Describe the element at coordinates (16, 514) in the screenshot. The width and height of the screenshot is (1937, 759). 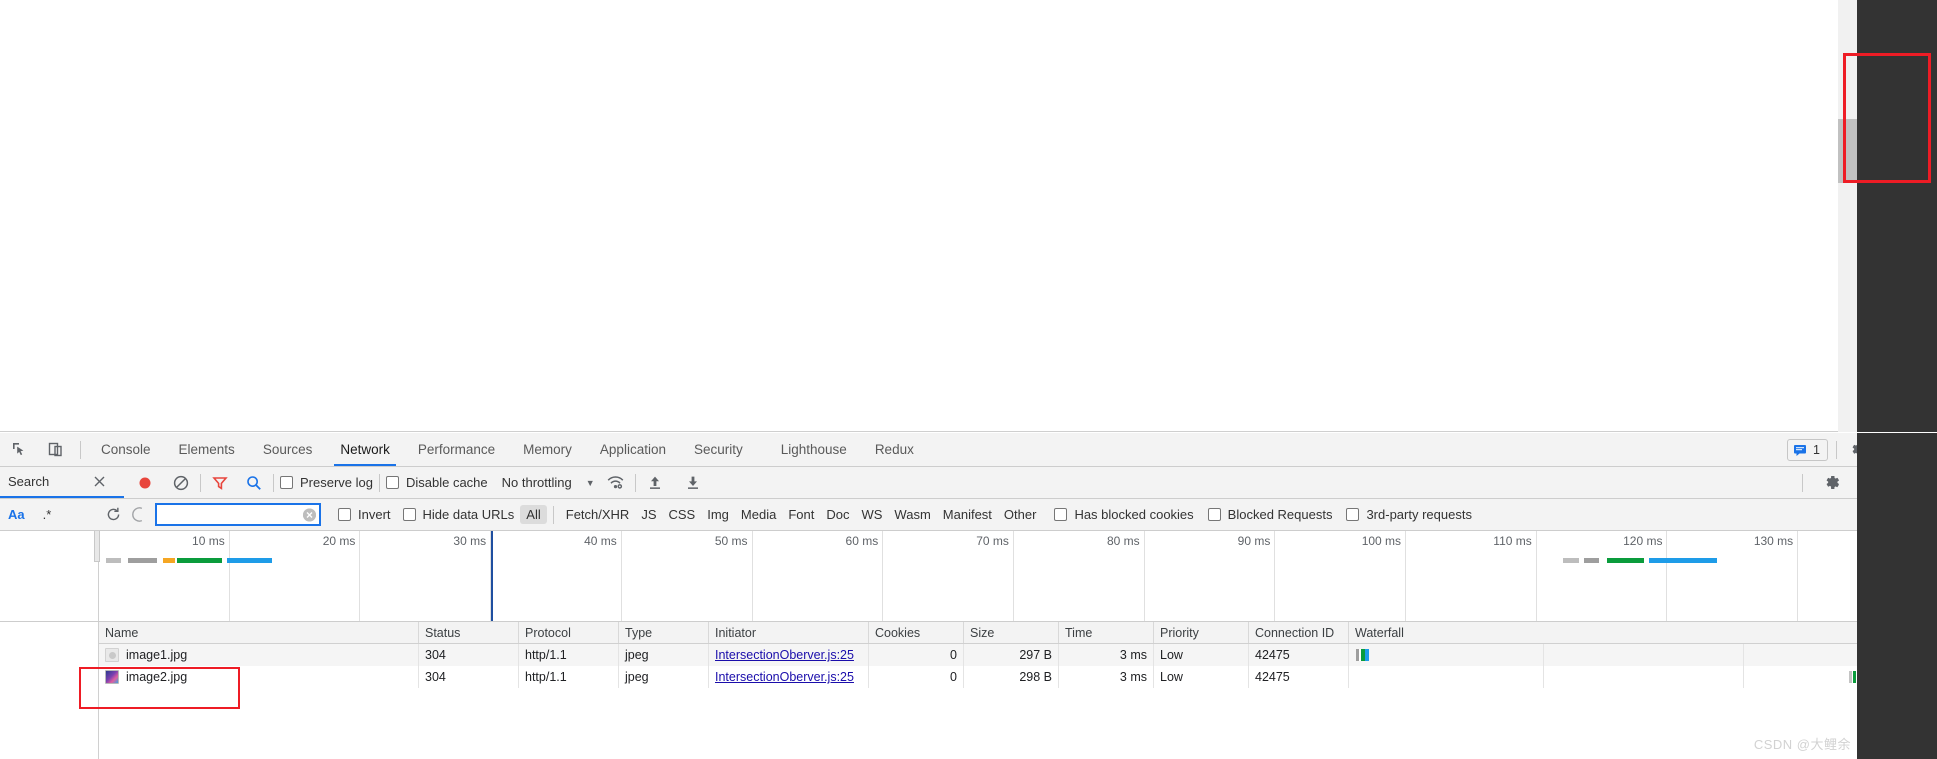
I see `match-case-button: Aa` at that location.